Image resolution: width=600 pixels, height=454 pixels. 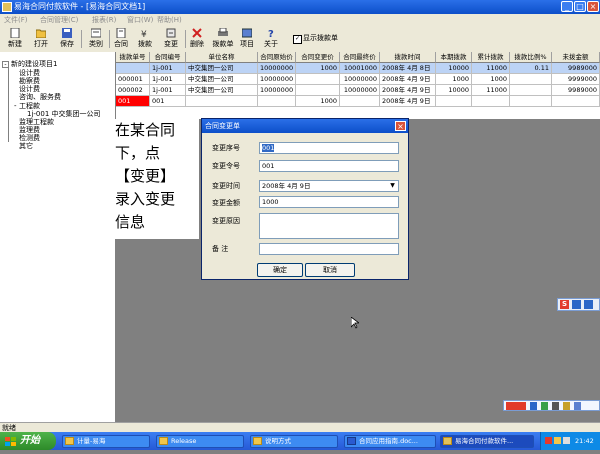 What do you see at coordinates (297, 39) in the screenshot?
I see `show-payment-slip-checkbox: ✓` at bounding box center [297, 39].